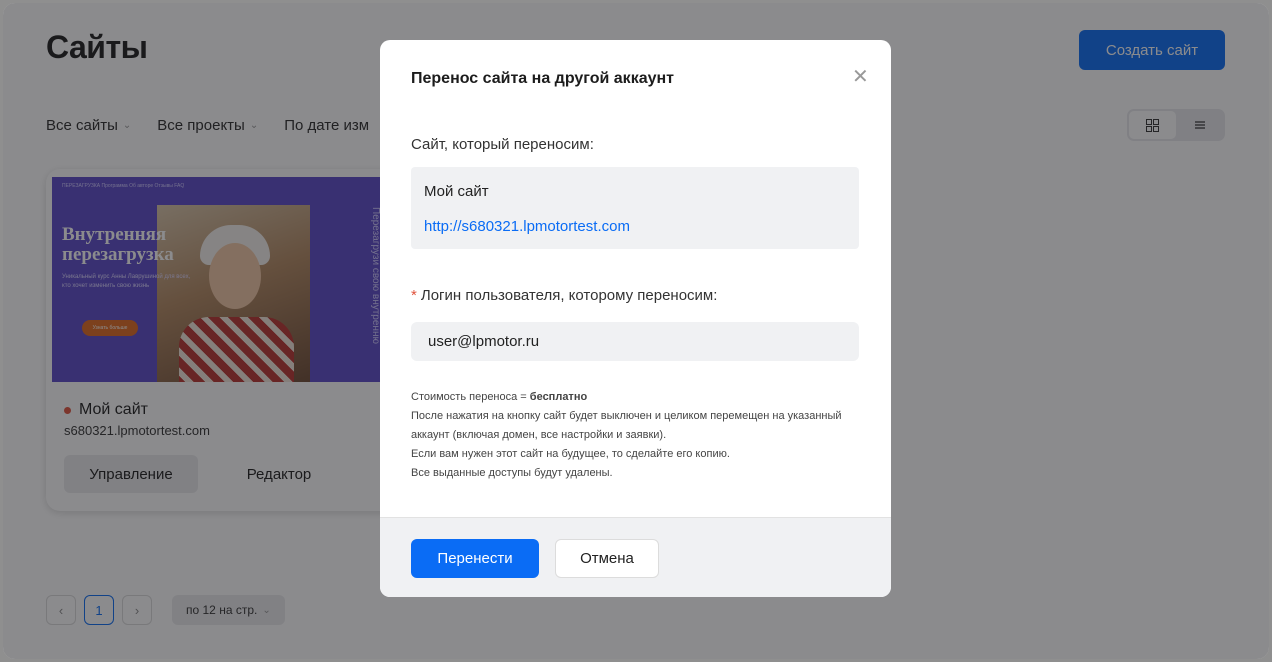  I want to click on login-input, so click(635, 341).